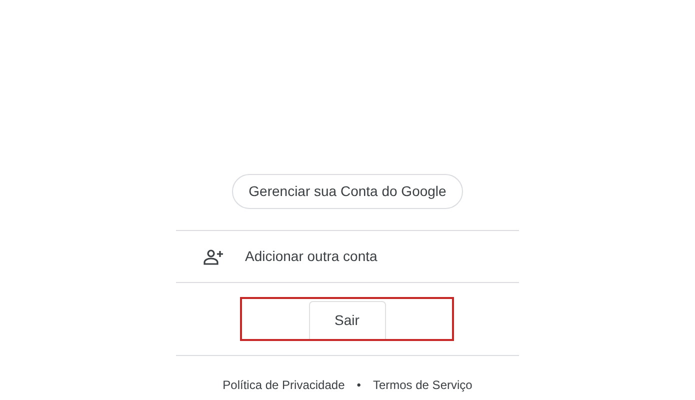  What do you see at coordinates (422, 385) in the screenshot?
I see `footer-link: Termos de Serviço` at bounding box center [422, 385].